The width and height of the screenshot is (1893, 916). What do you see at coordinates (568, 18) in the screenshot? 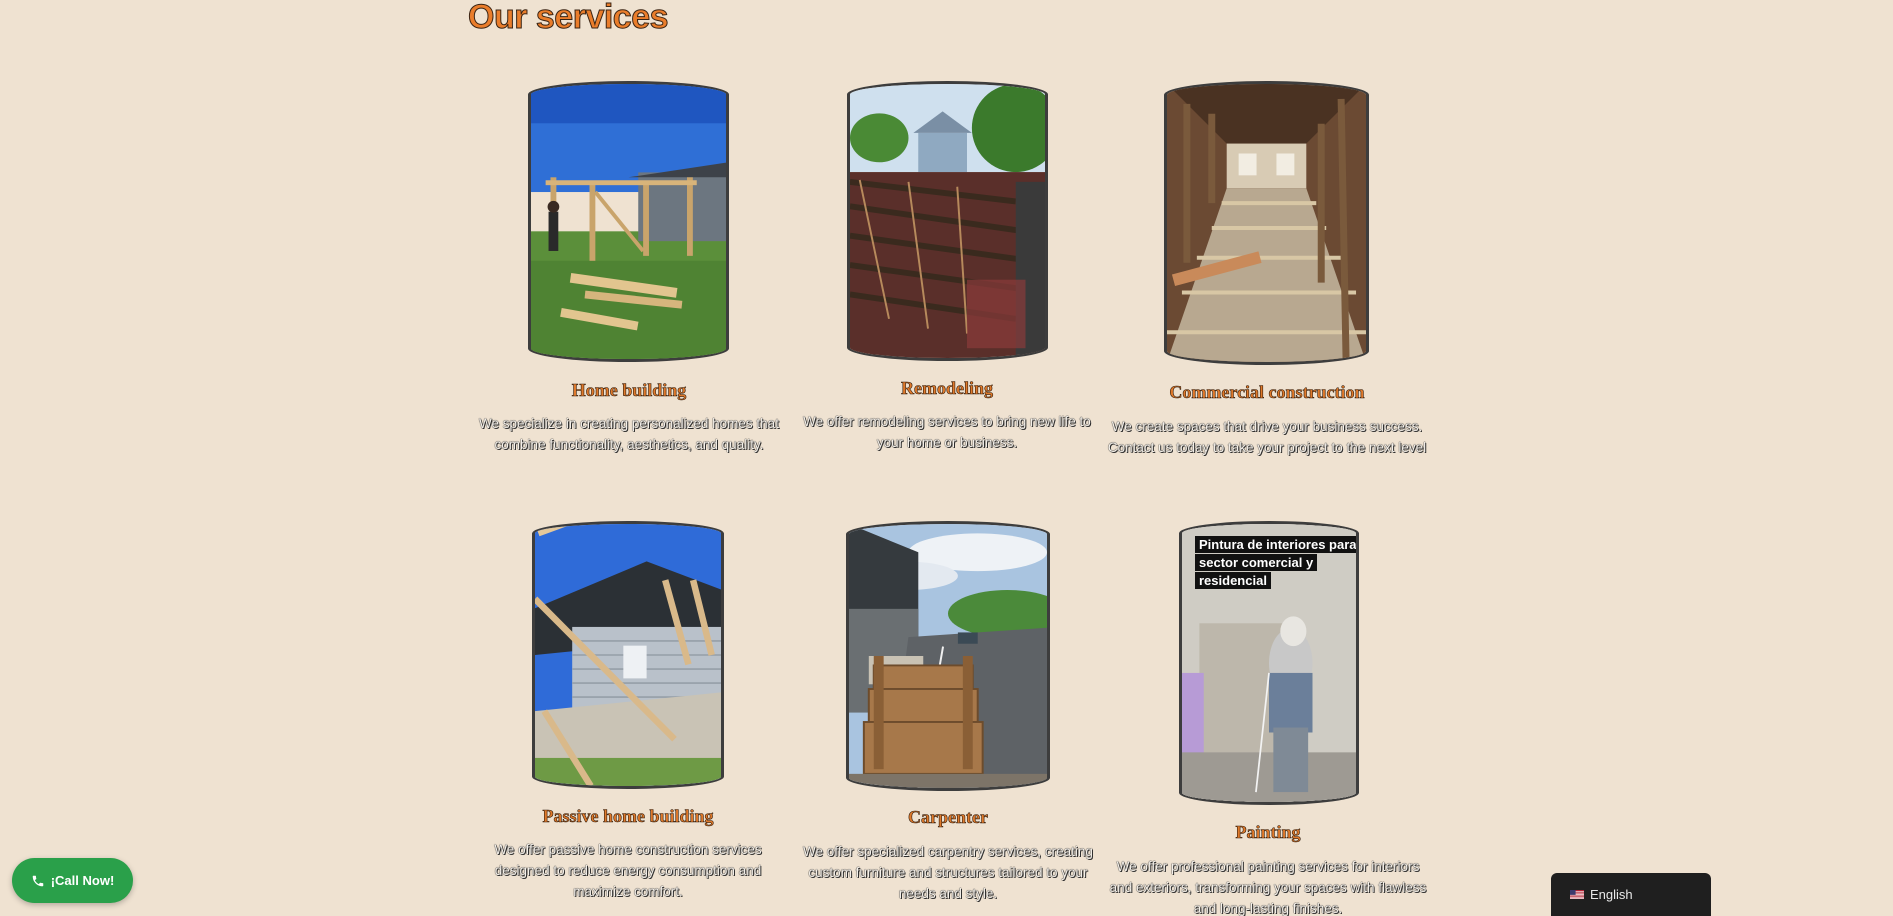
I see `section-title: Our services` at bounding box center [568, 18].